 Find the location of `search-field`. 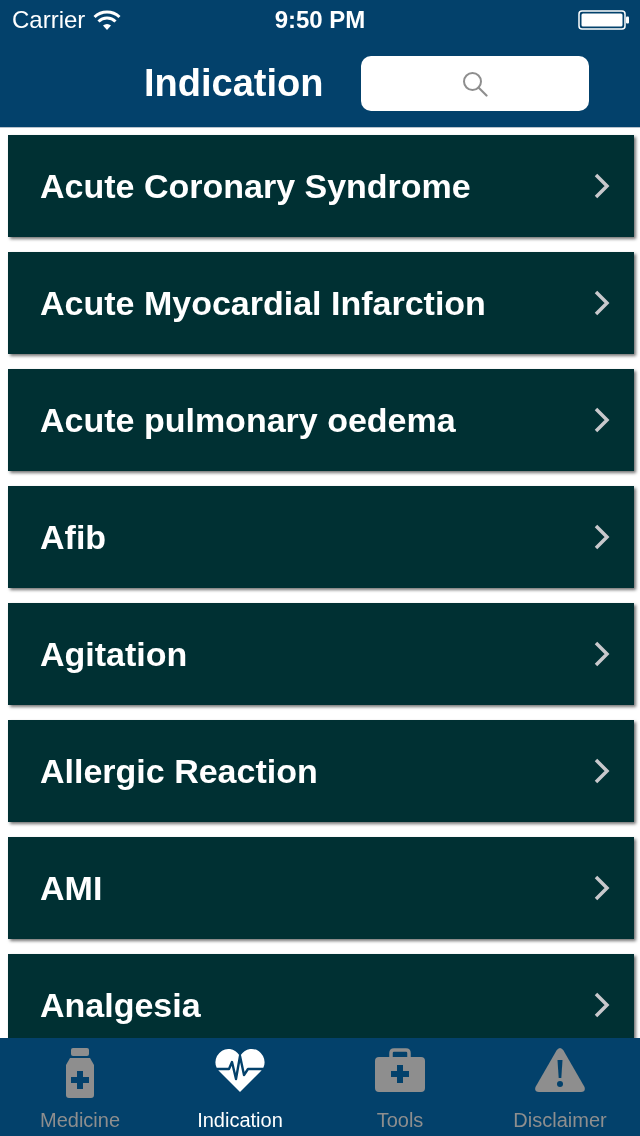

search-field is located at coordinates (475, 83).